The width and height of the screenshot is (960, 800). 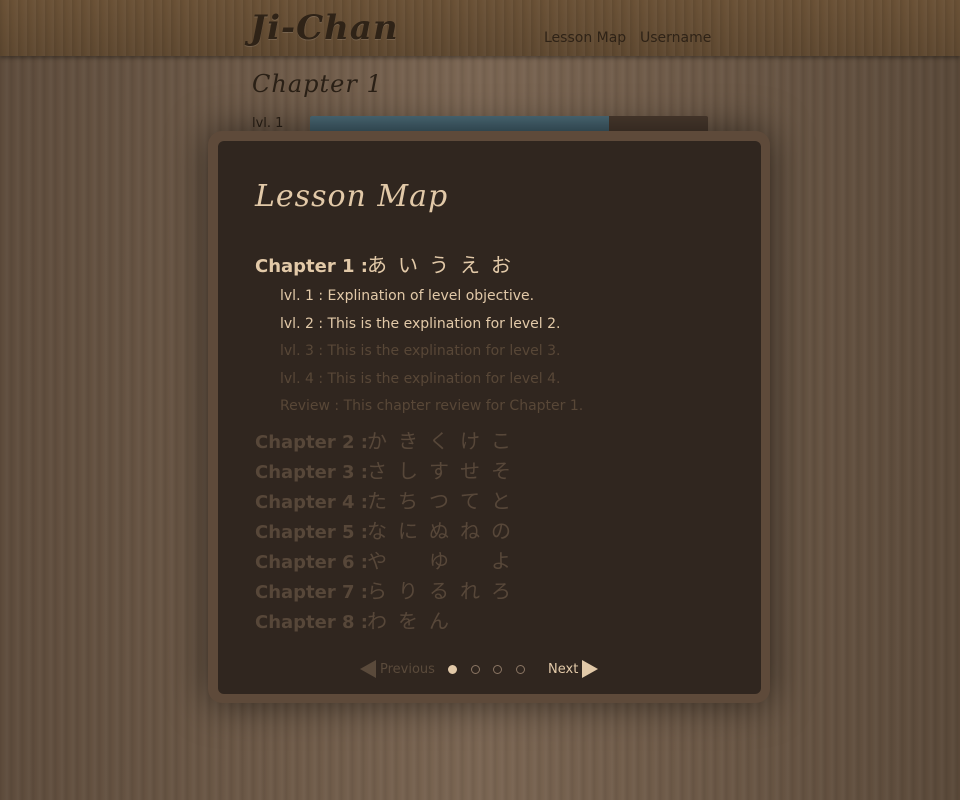 I want to click on page-dots, so click(x=493, y=669).